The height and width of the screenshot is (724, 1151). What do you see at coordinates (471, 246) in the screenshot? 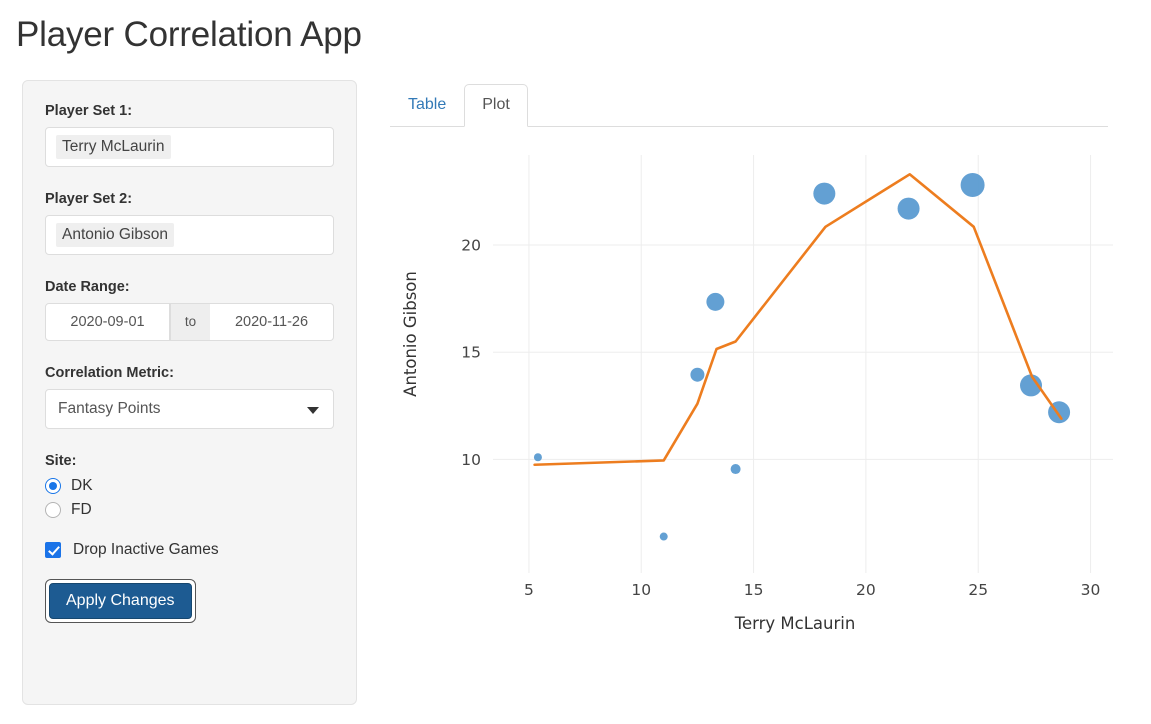
I see `y-tick-label: 20` at bounding box center [471, 246].